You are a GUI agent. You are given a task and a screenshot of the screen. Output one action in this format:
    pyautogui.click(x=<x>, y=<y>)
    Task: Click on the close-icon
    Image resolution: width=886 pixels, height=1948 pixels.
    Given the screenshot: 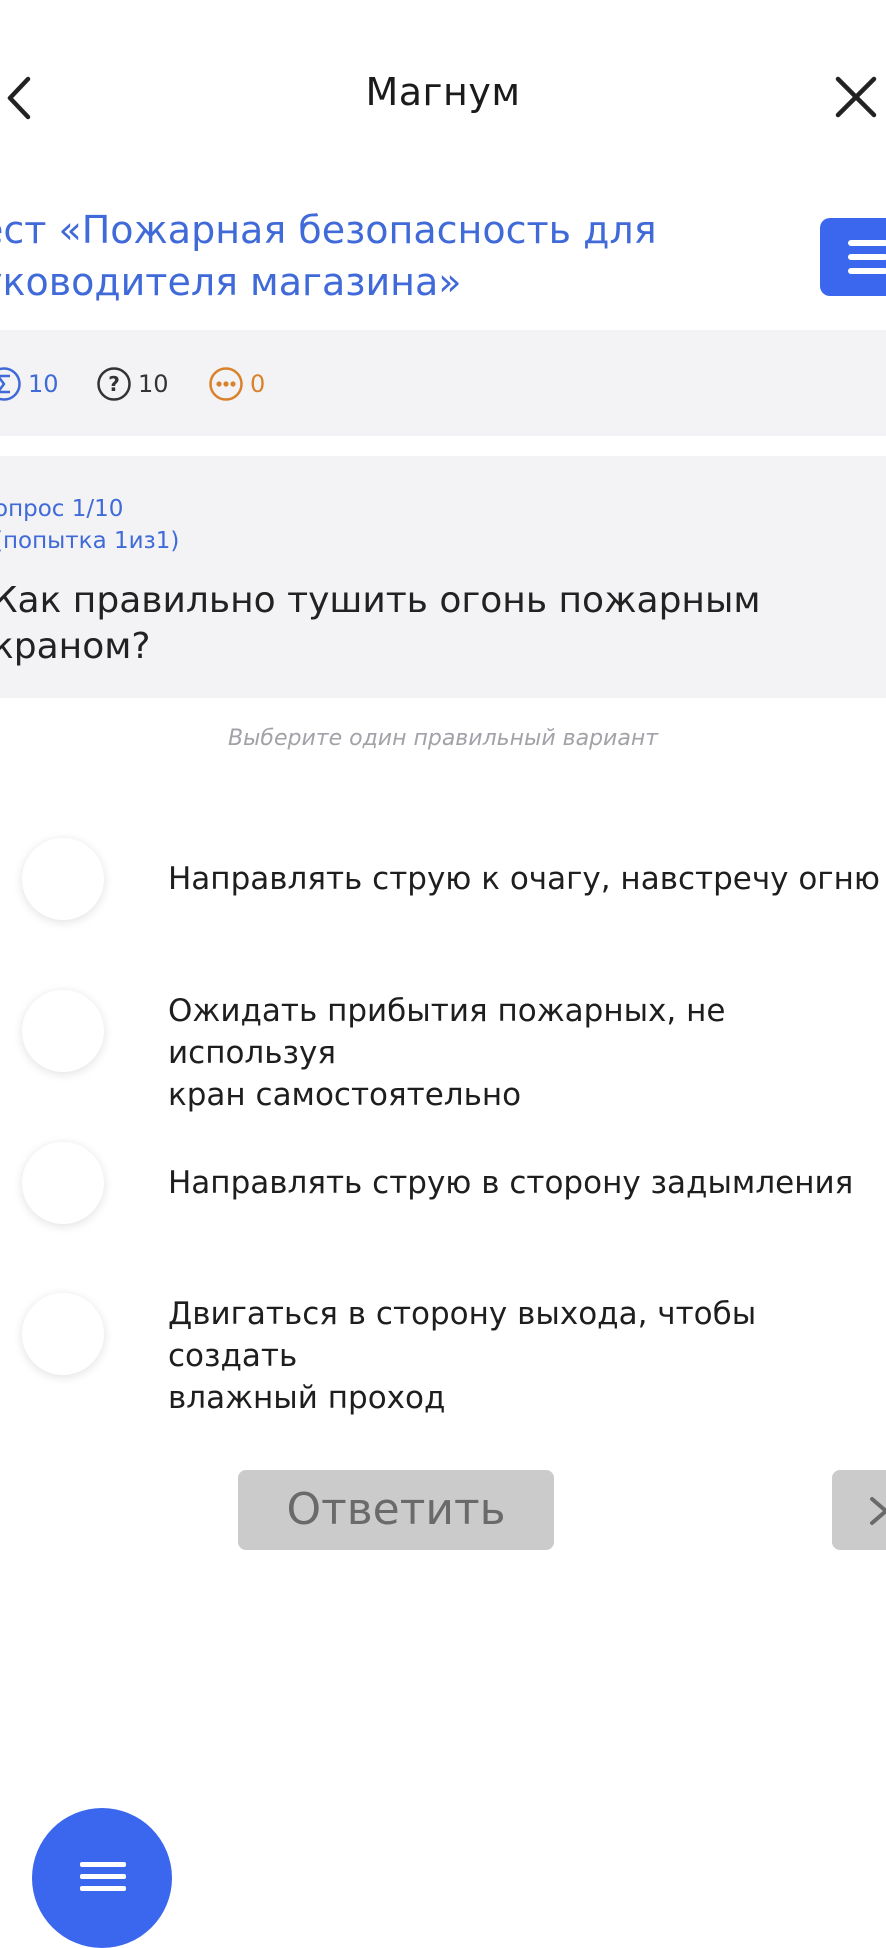 What is the action you would take?
    pyautogui.click(x=856, y=97)
    